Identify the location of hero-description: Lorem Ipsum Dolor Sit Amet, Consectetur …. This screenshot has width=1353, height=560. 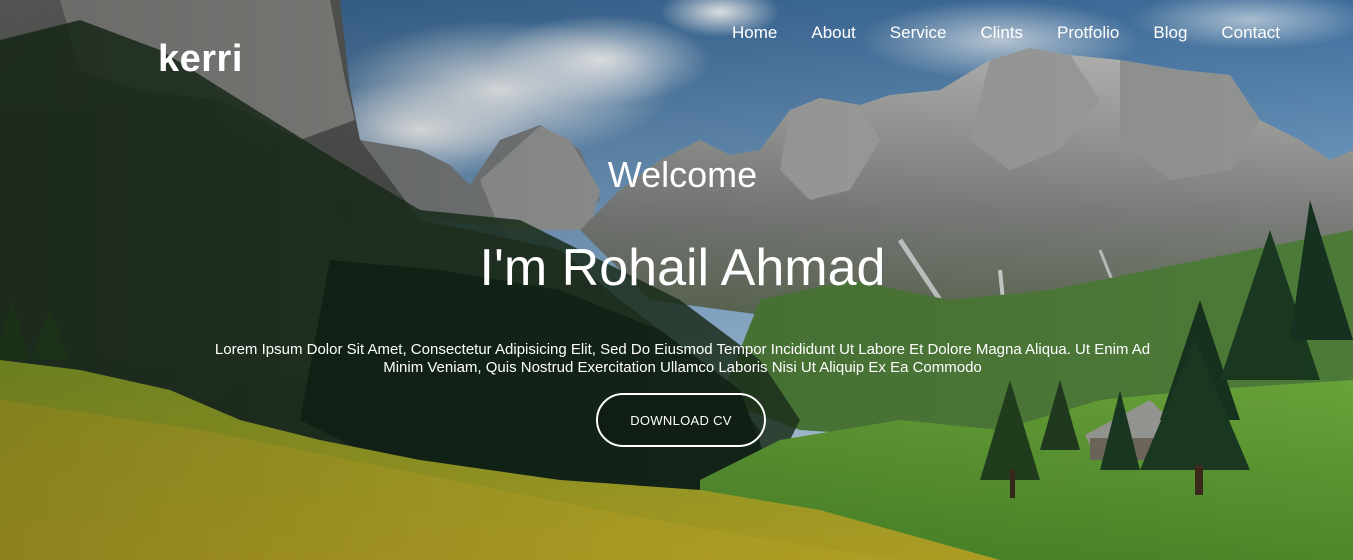
(682, 358).